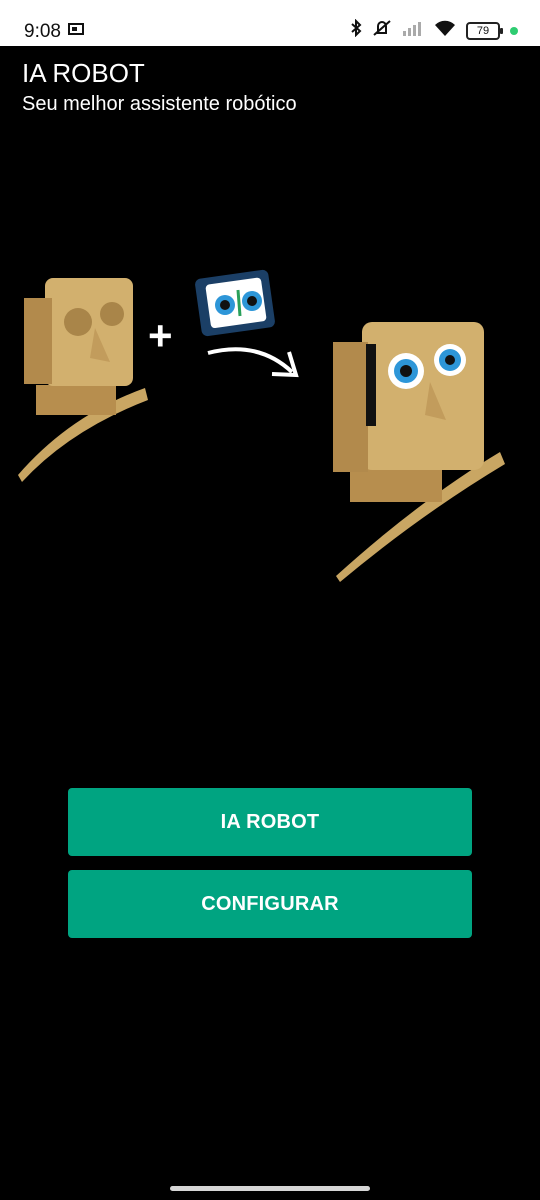  Describe the element at coordinates (413, 30) in the screenshot. I see `cellular-signal-icon` at that location.